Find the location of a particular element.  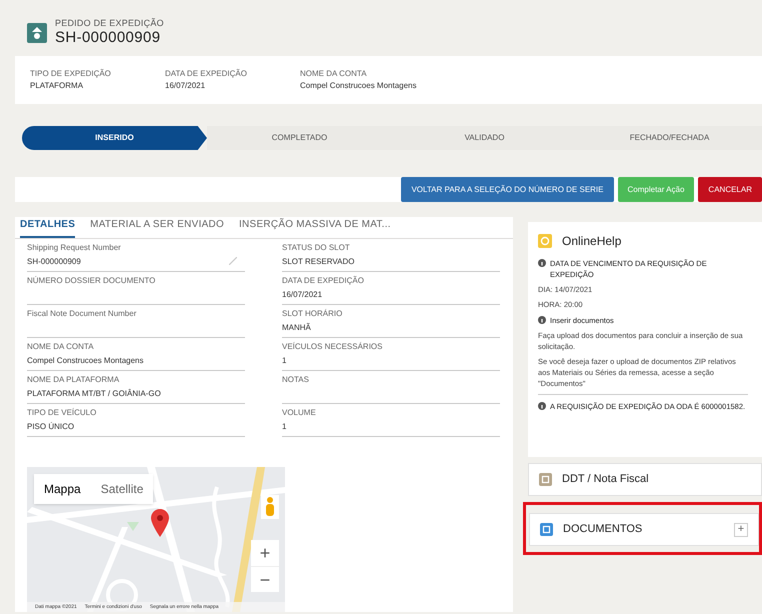

record-title: SH-000000909 is located at coordinates (108, 38).